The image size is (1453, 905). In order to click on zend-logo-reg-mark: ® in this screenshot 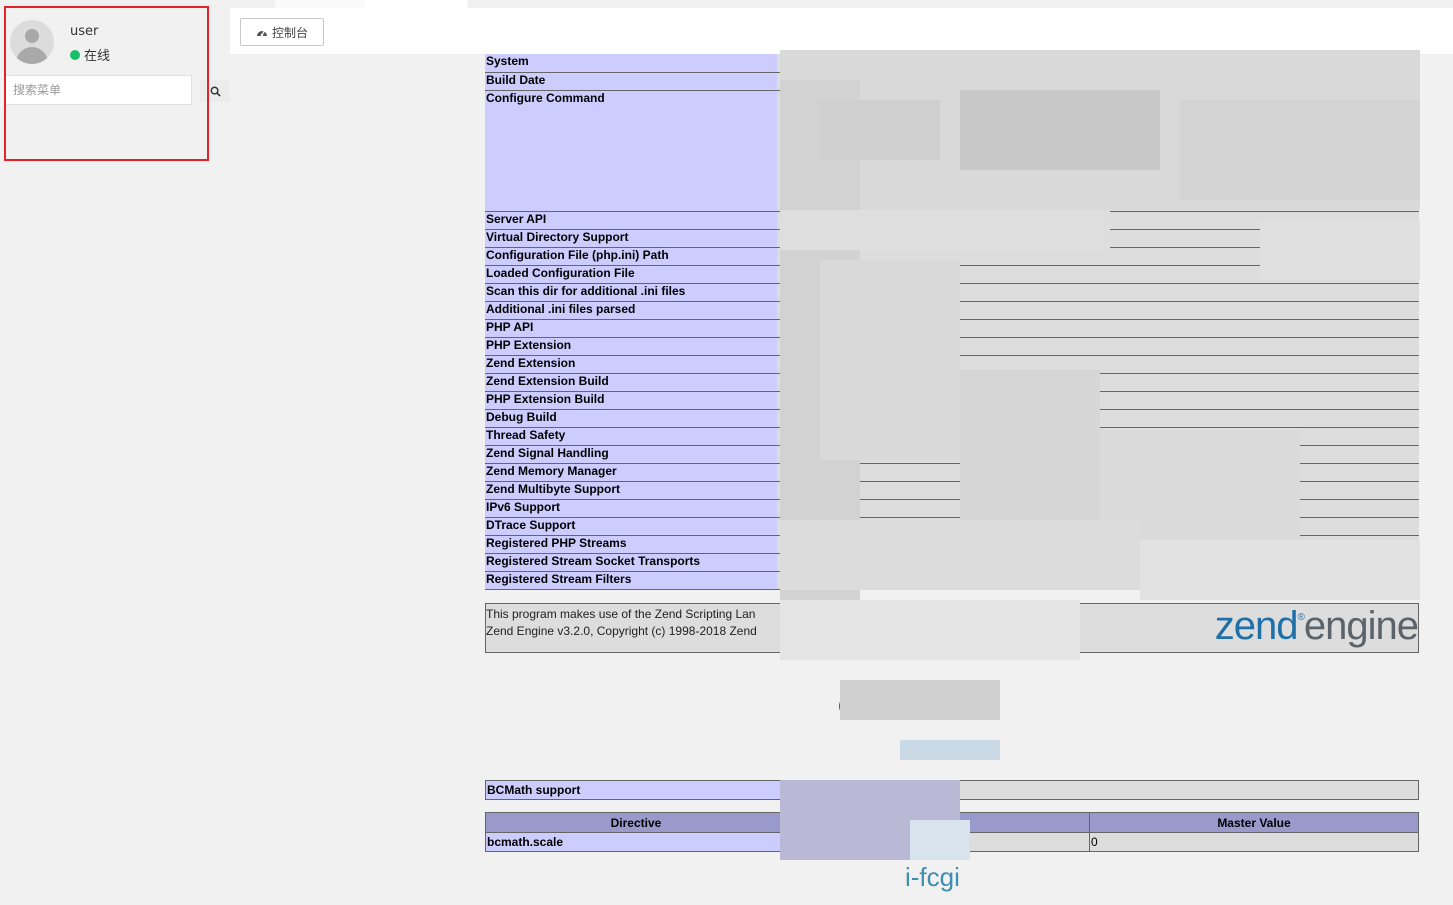, I will do `click(1301, 617)`.